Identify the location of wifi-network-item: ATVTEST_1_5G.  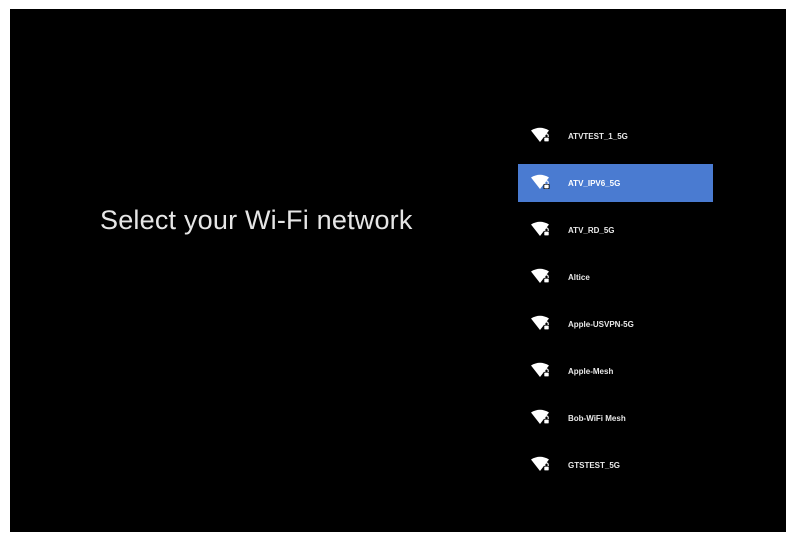
(615, 136).